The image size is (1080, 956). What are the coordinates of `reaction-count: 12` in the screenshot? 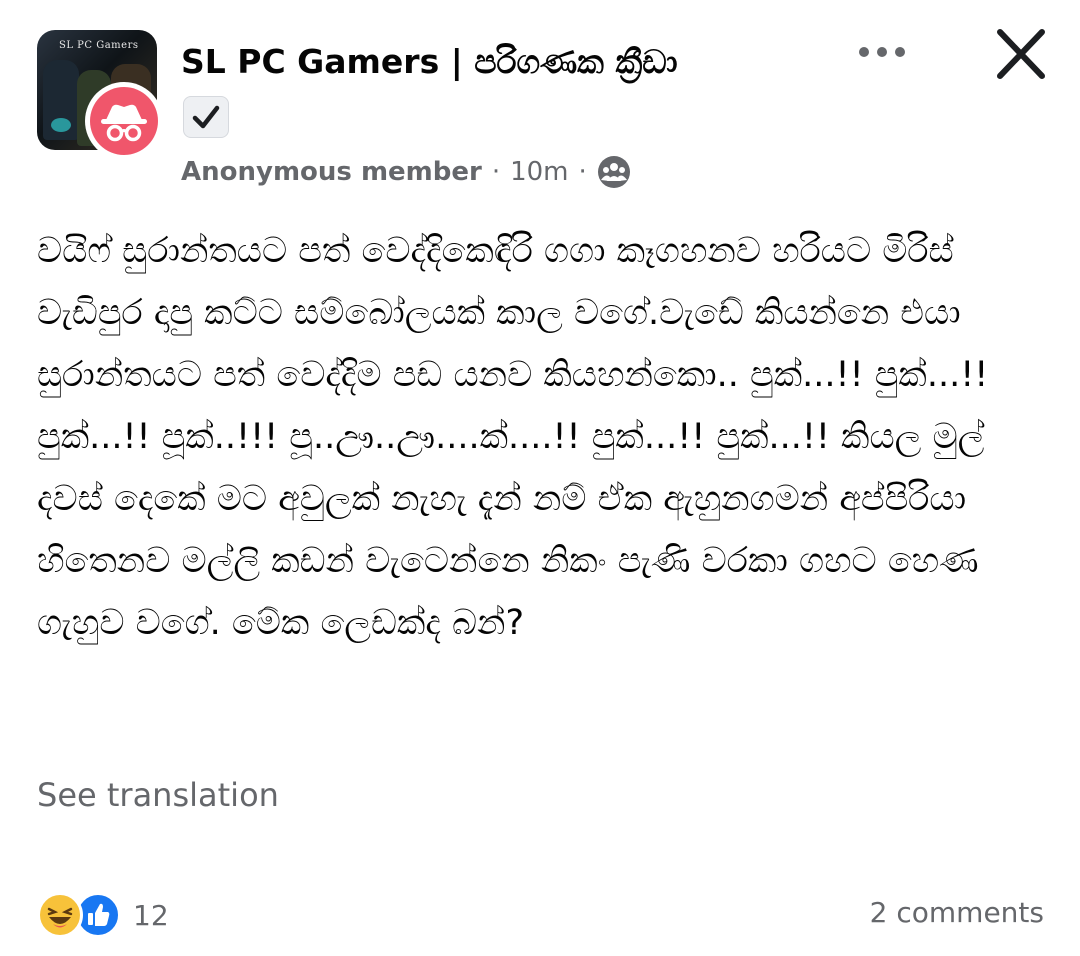 It's located at (151, 915).